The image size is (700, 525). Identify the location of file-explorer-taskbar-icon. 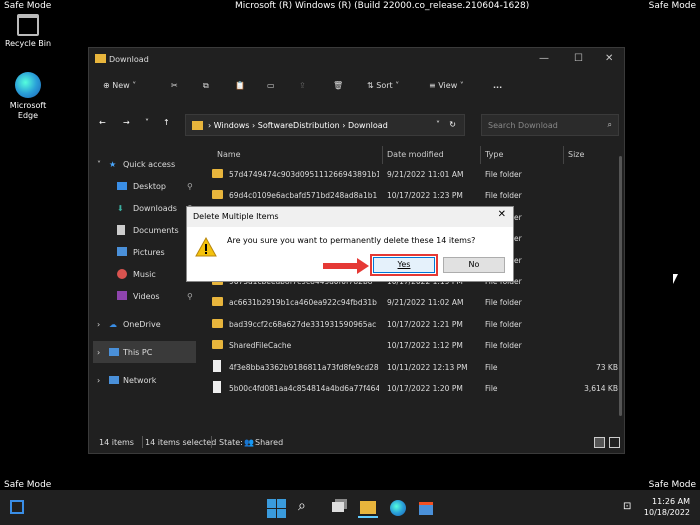
(368, 508).